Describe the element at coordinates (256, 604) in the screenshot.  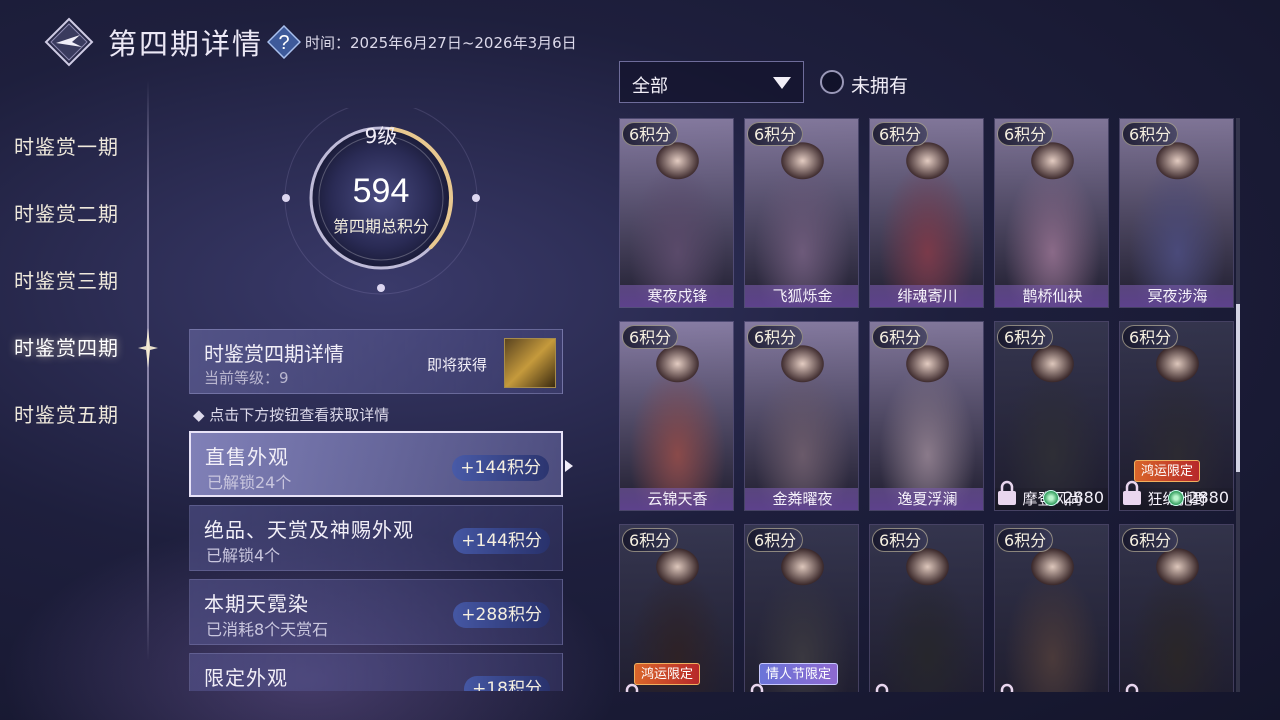
I see `category-title: 本期天霓染` at that location.